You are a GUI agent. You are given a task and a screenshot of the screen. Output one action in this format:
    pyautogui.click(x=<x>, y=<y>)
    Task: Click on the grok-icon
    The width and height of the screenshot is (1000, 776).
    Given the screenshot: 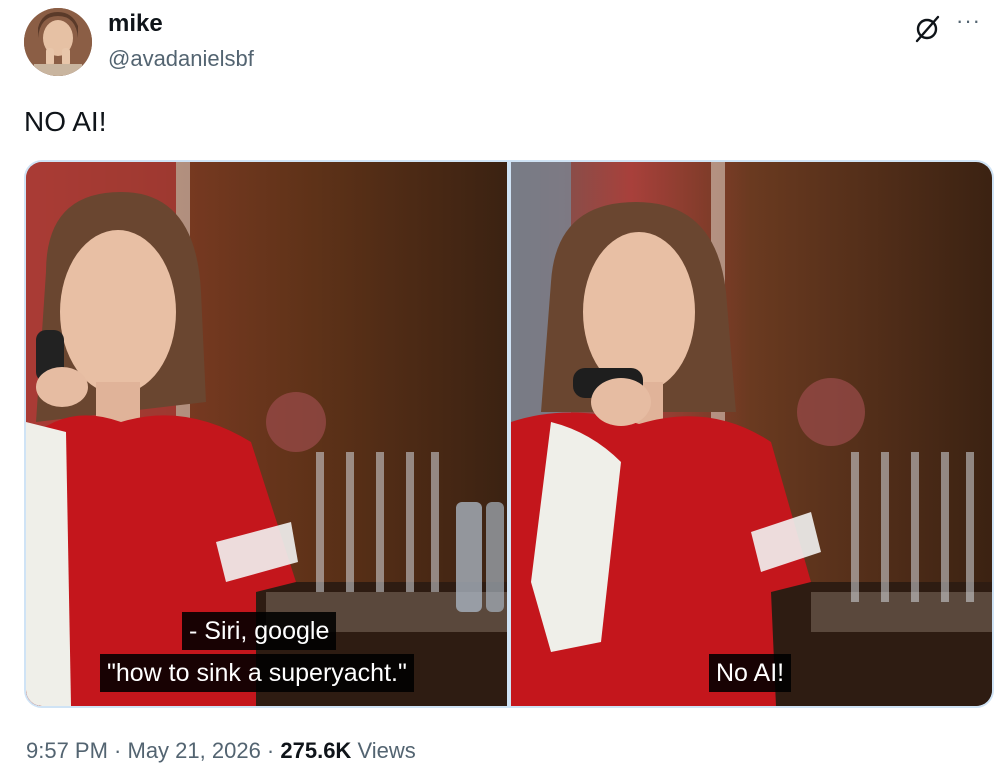 What is the action you would take?
    pyautogui.click(x=927, y=29)
    